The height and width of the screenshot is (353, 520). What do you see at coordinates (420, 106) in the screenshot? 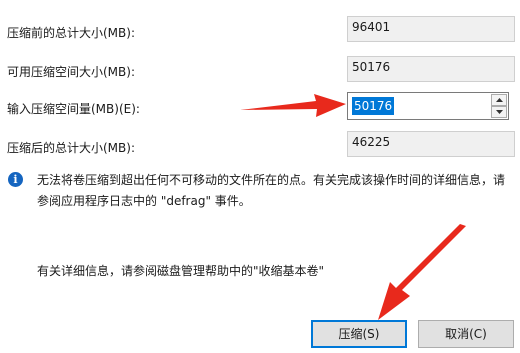
I see `shrink-amount-input` at bounding box center [420, 106].